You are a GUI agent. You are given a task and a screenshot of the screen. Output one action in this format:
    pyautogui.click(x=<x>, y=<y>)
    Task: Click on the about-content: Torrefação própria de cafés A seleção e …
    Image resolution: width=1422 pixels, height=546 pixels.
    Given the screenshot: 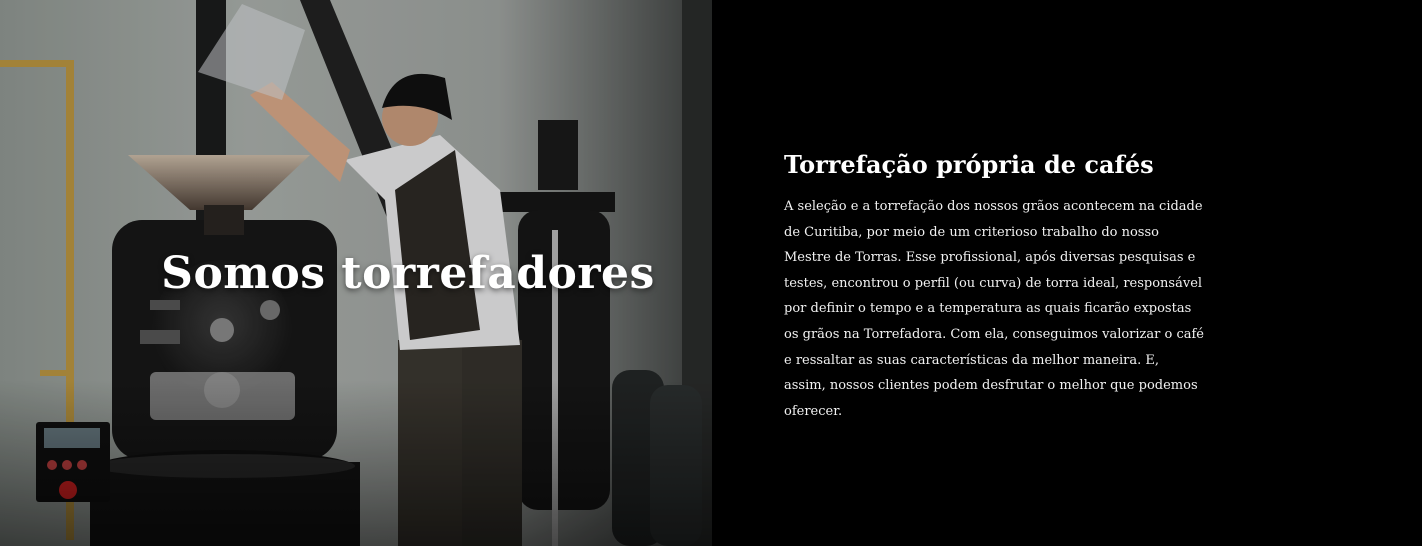 What is the action you would take?
    pyautogui.click(x=994, y=286)
    